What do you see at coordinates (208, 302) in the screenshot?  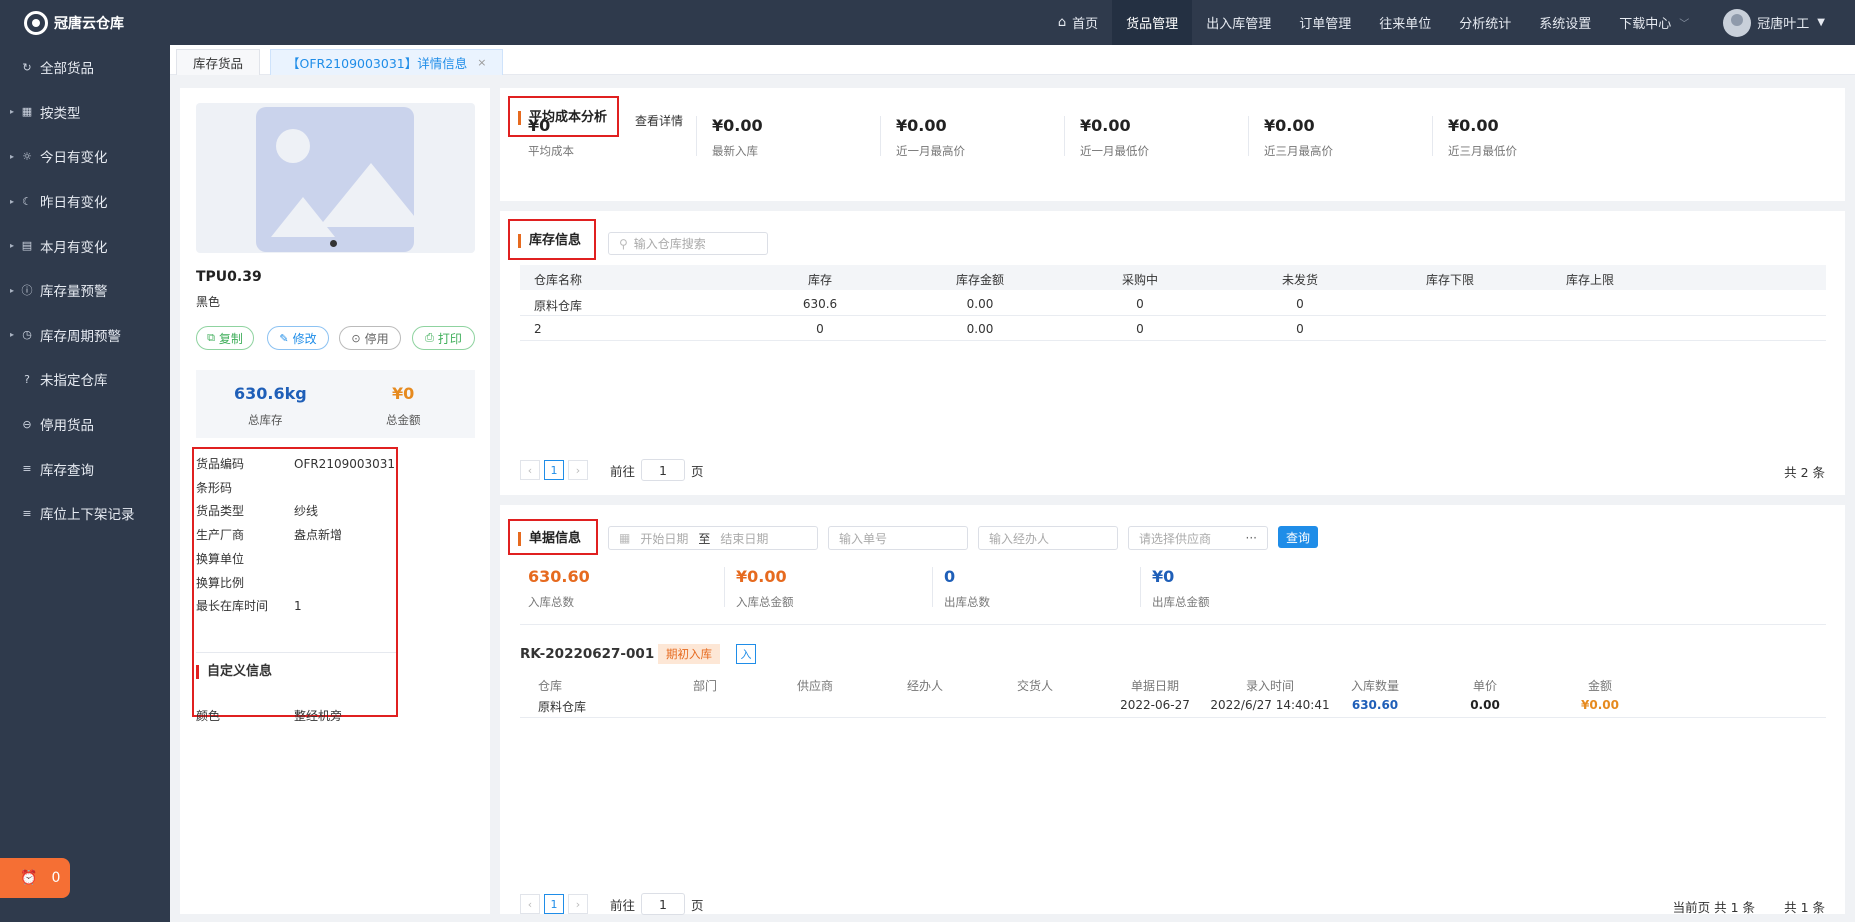 I see `product-color: 黑色` at bounding box center [208, 302].